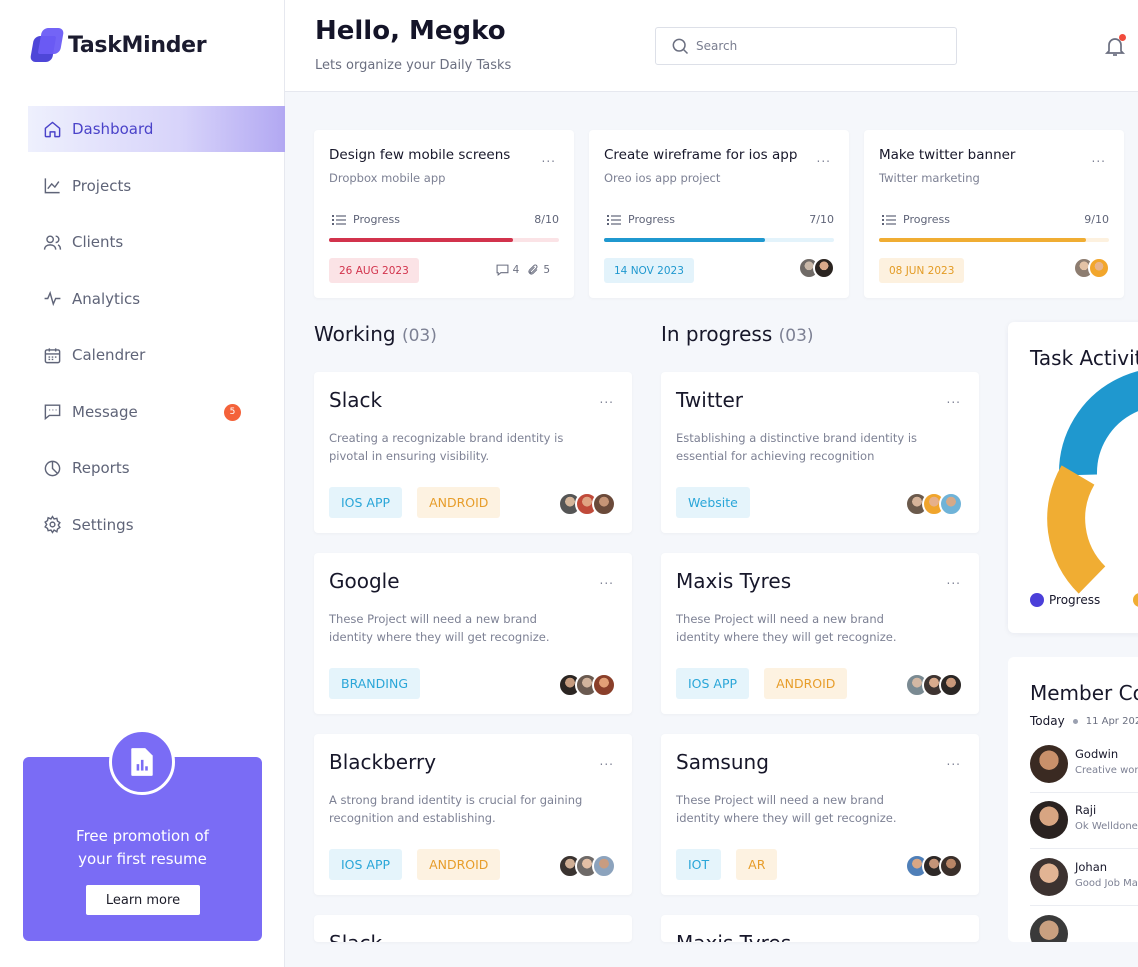  What do you see at coordinates (375, 683) in the screenshot?
I see `tag: BRANDING` at bounding box center [375, 683].